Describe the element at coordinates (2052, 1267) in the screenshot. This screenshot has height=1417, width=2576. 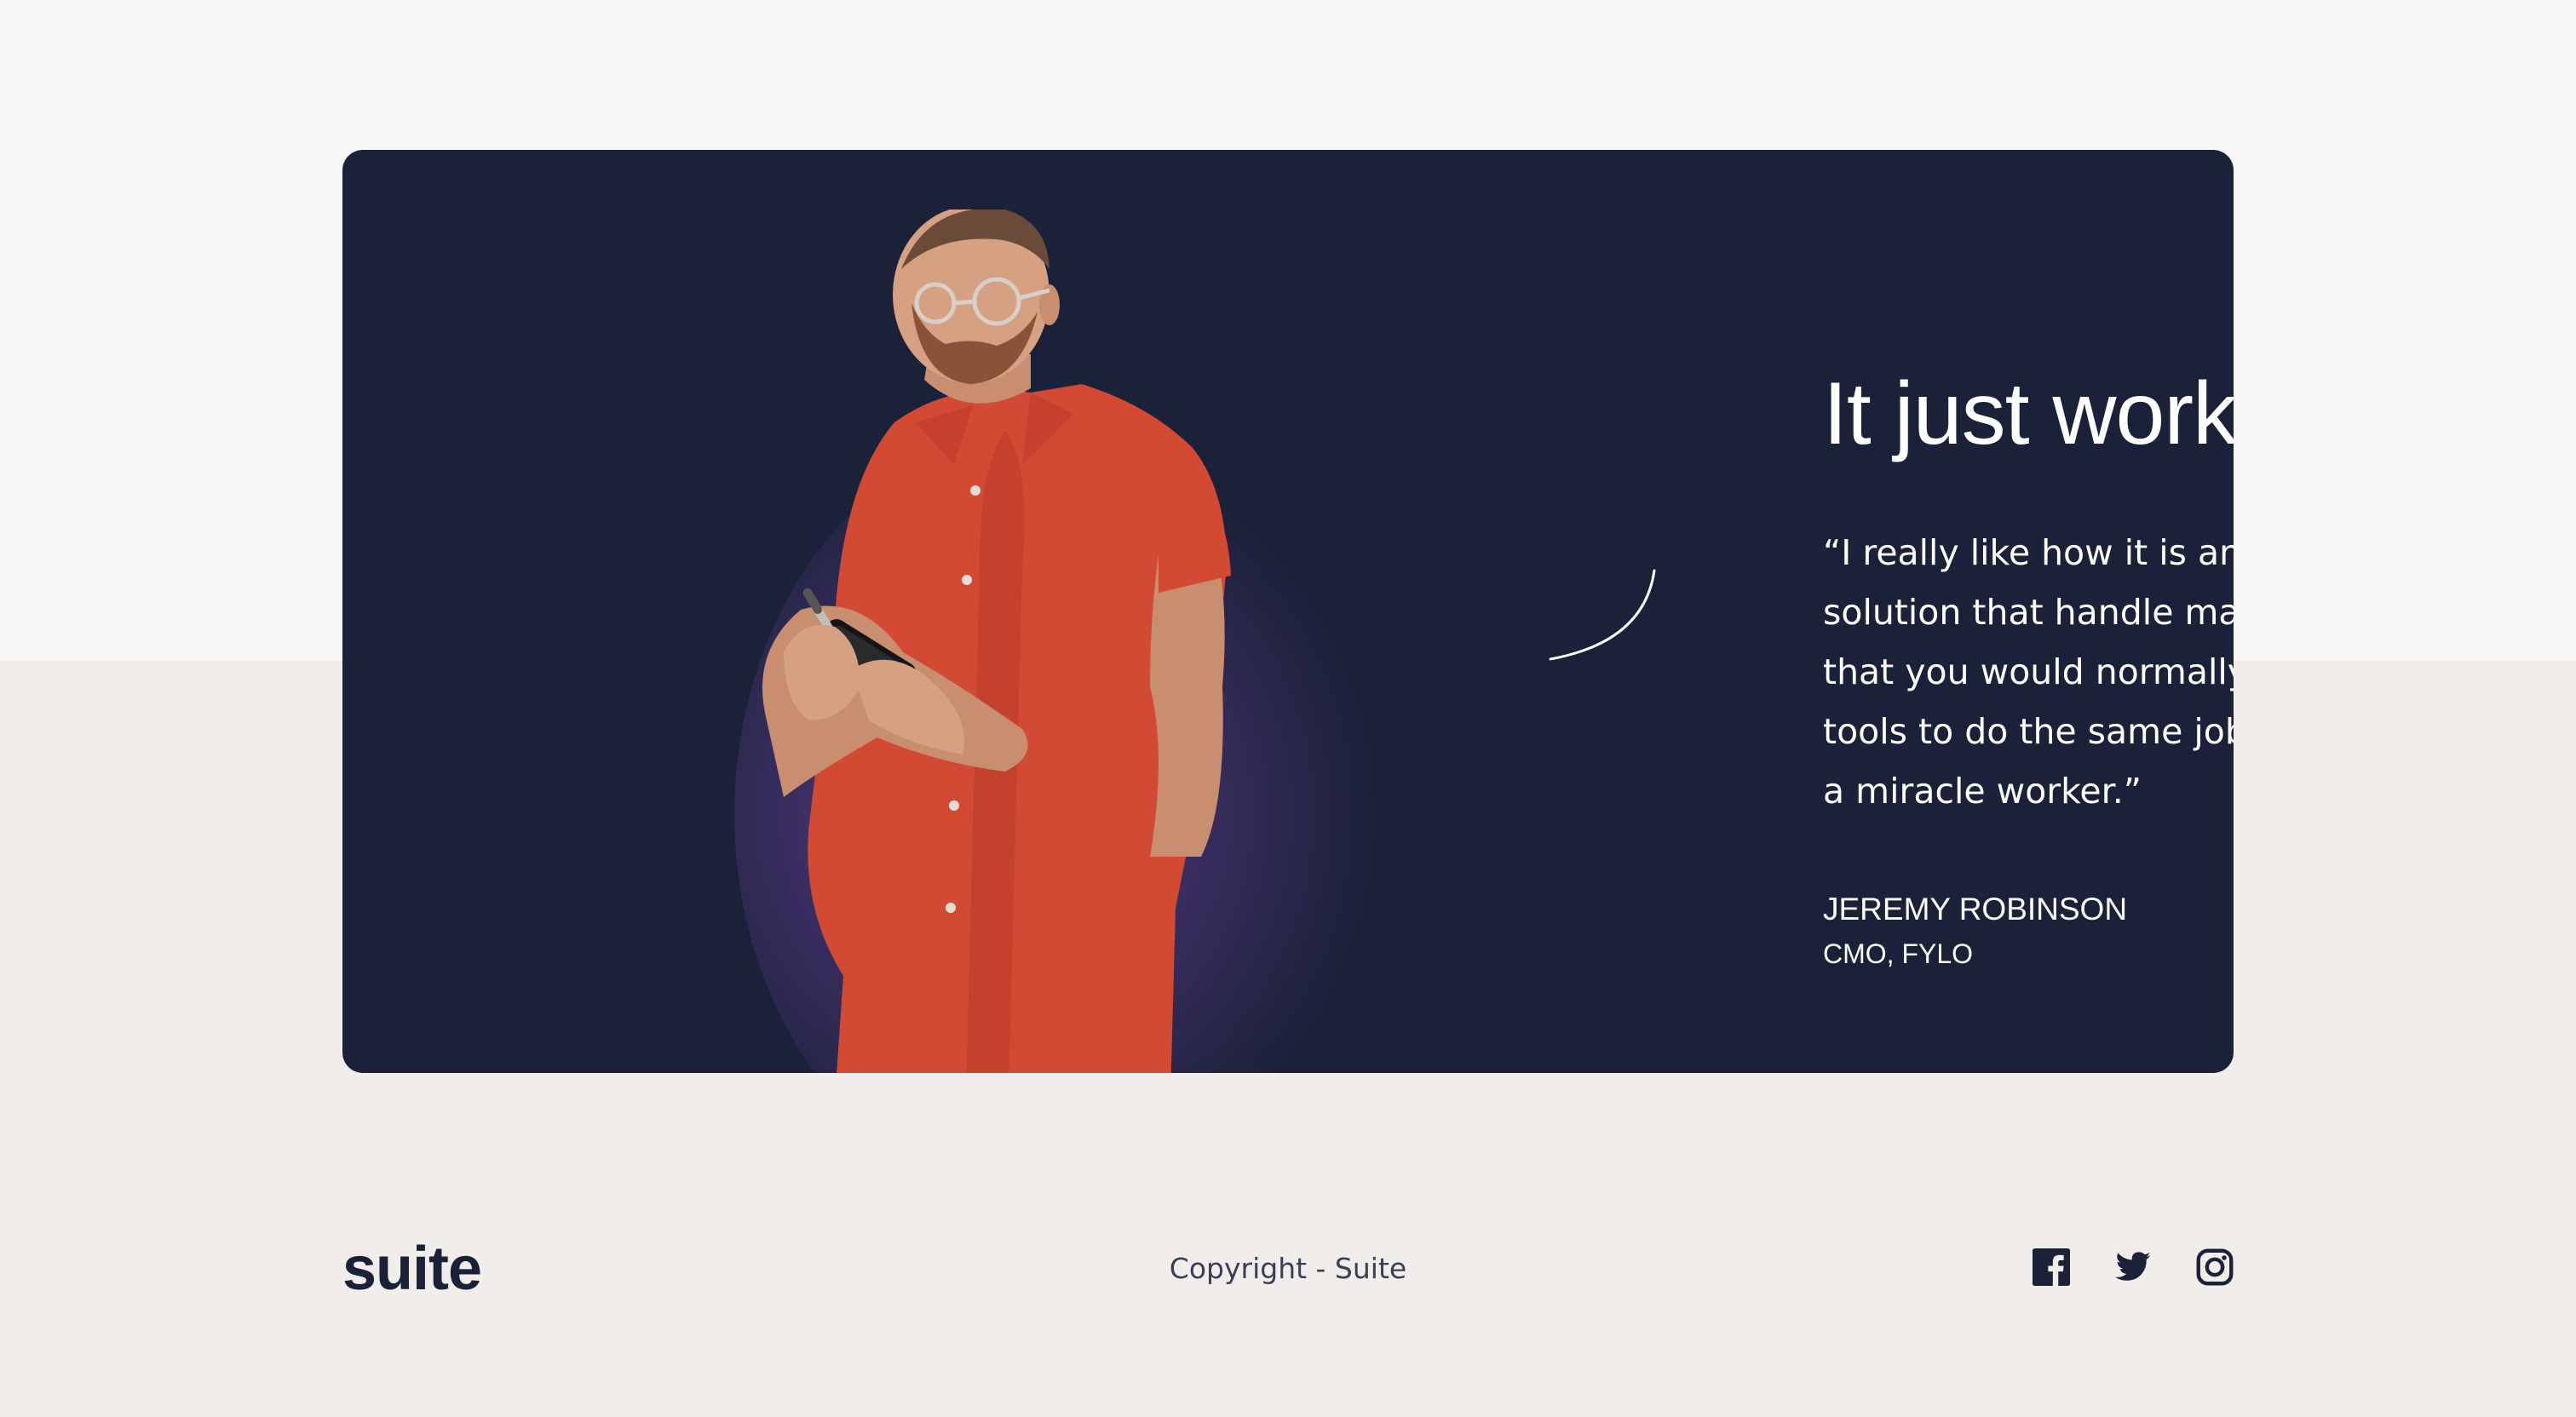
I see `facebook-icon` at that location.